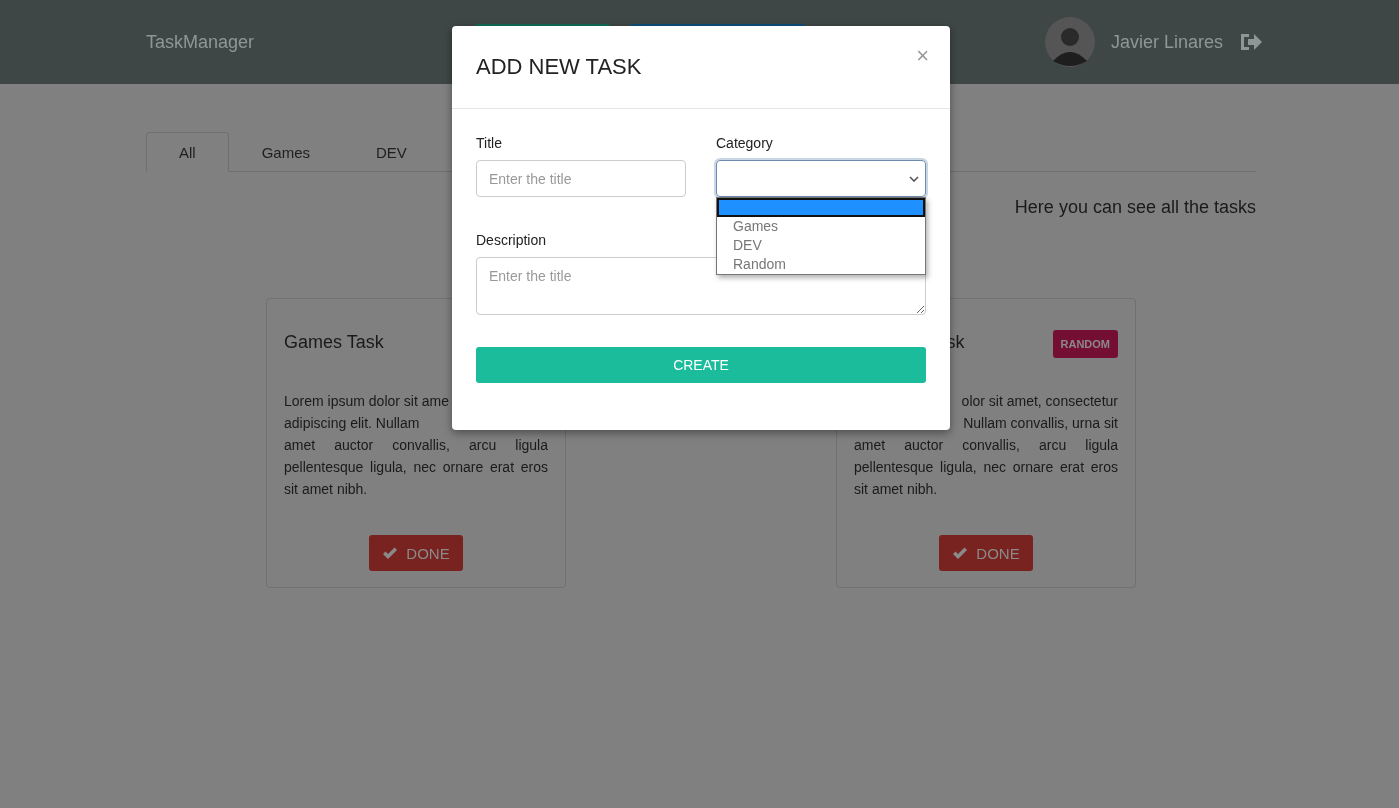  I want to click on close-button: ×, so click(922, 56).